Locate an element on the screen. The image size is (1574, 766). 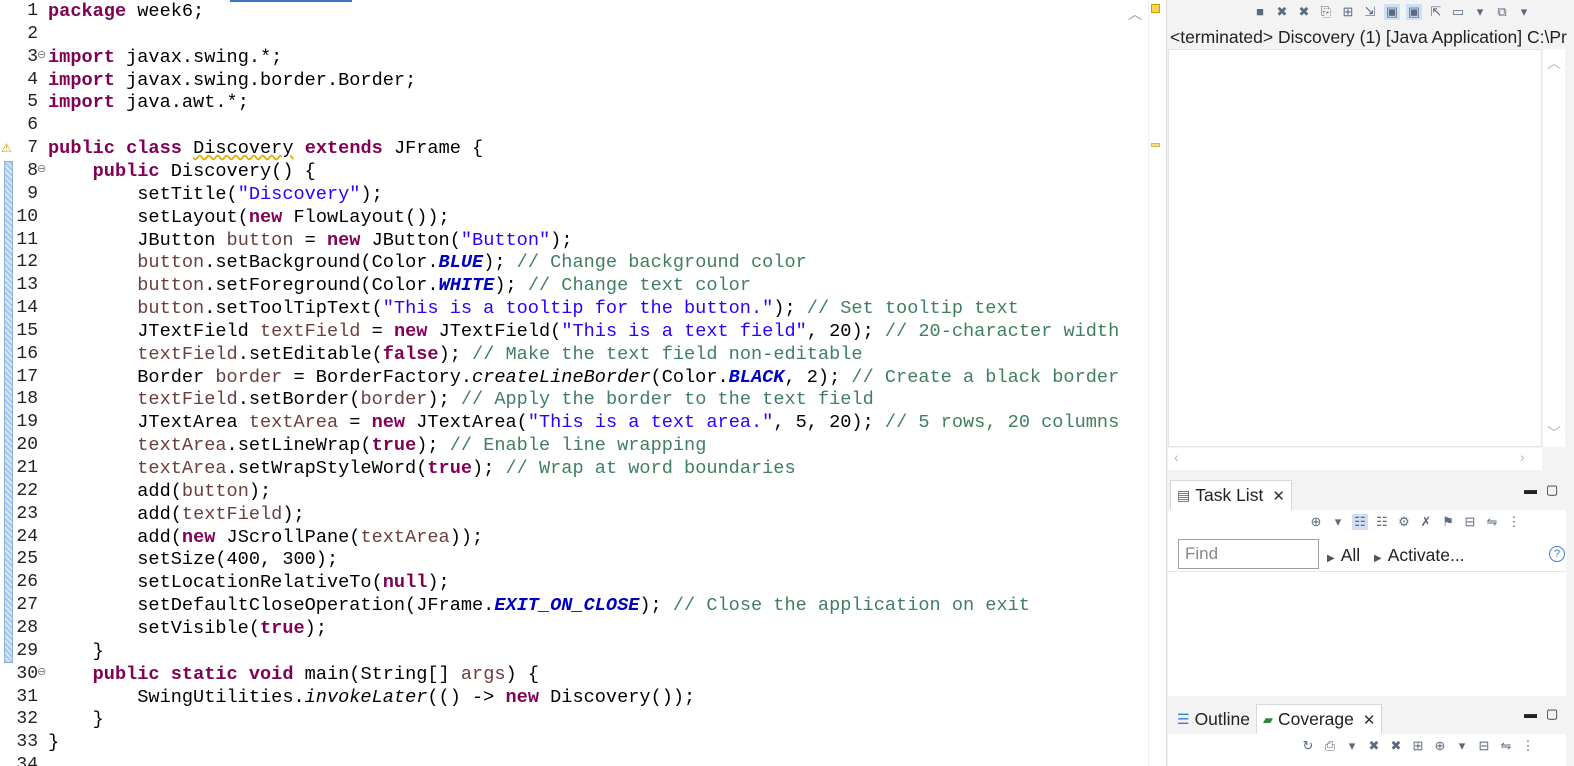
open-console-icon: ⧉ is located at coordinates (1502, 12).